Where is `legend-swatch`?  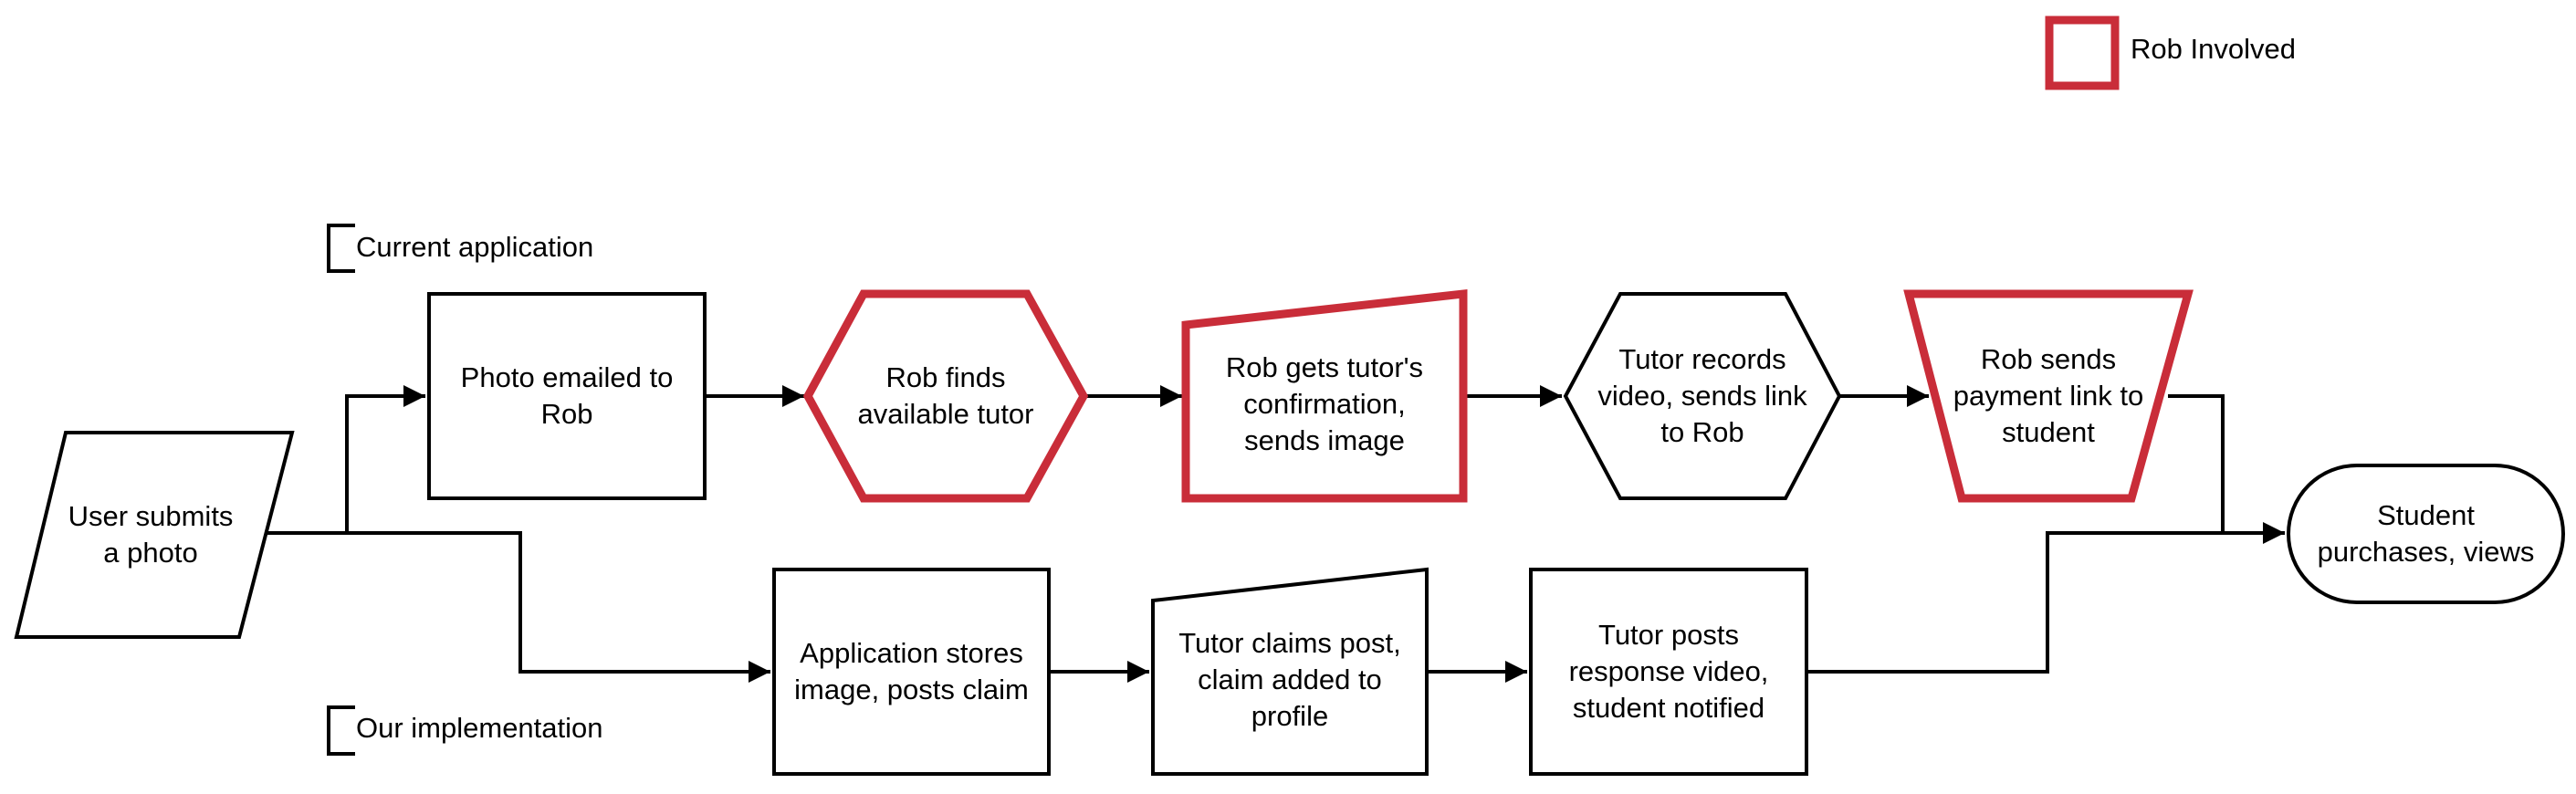
legend-swatch is located at coordinates (2082, 53).